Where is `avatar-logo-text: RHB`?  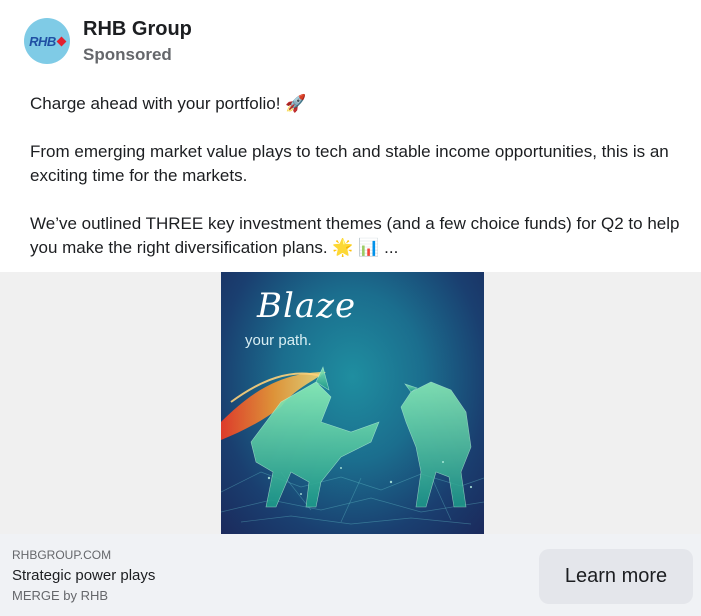 avatar-logo-text: RHB is located at coordinates (42, 41).